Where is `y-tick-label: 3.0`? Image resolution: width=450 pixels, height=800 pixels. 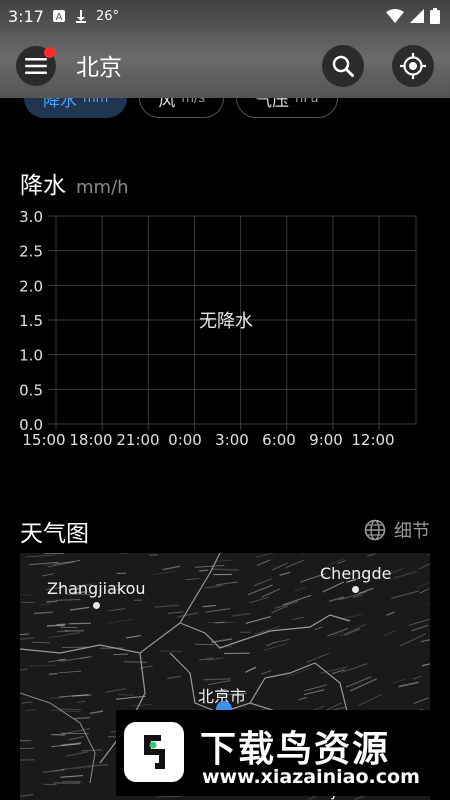
y-tick-label: 3.0 is located at coordinates (31, 217).